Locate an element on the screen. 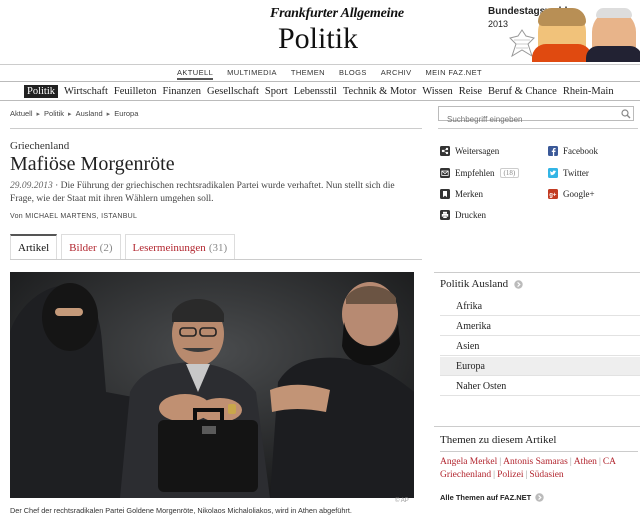 The height and width of the screenshot is (524, 640). promo-year: 2013 is located at coordinates (498, 24).